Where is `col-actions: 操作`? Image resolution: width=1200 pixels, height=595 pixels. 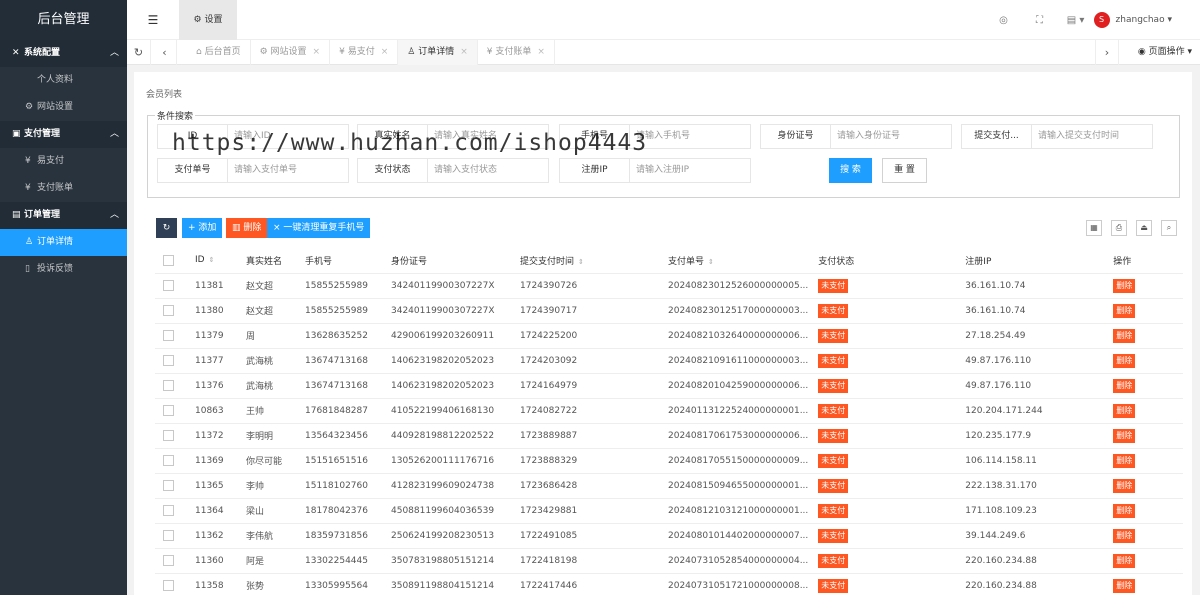
col-actions: 操作 is located at coordinates (1143, 261).